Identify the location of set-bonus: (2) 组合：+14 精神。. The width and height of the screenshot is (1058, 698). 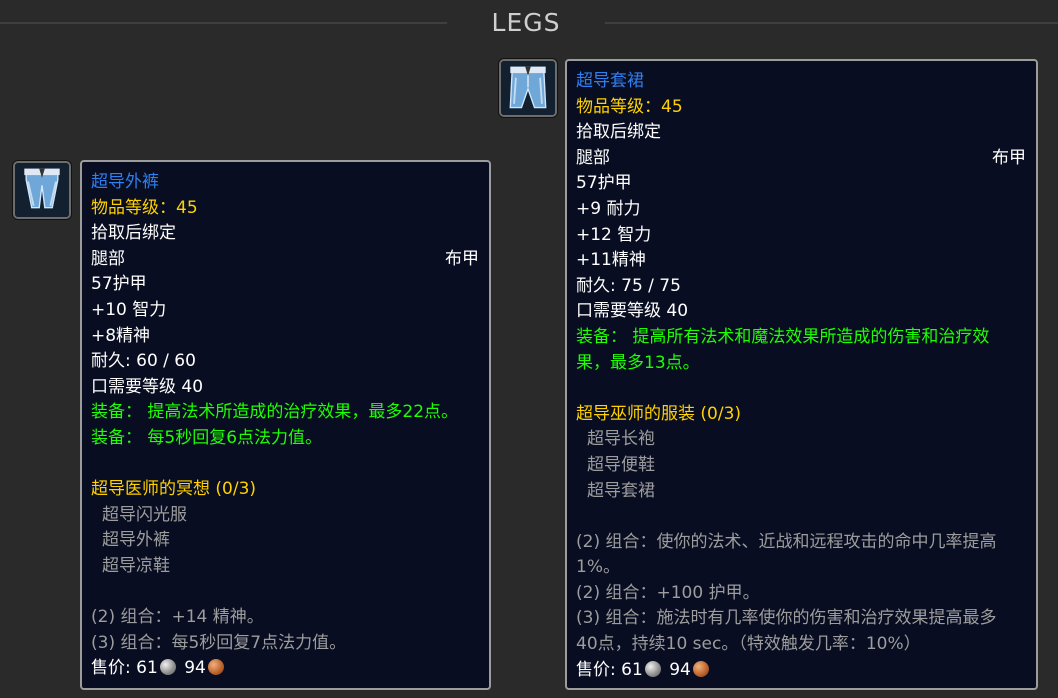
(177, 617).